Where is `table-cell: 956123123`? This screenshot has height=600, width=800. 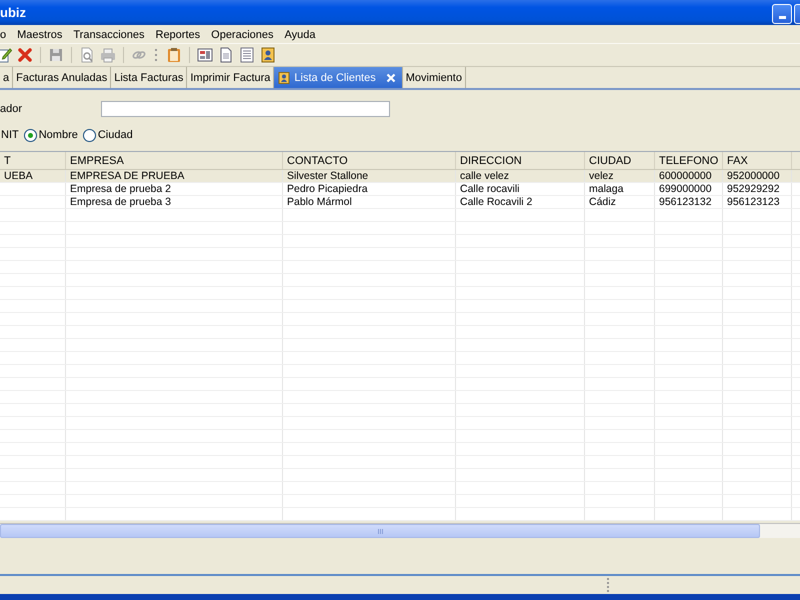
table-cell: 956123123 is located at coordinates (753, 202).